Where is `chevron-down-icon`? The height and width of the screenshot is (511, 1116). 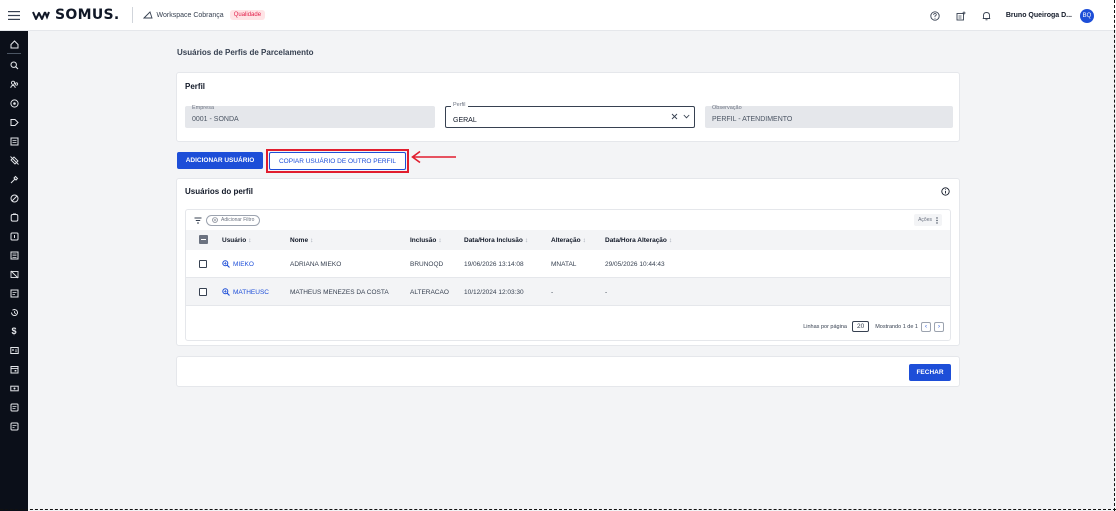 chevron-down-icon is located at coordinates (686, 116).